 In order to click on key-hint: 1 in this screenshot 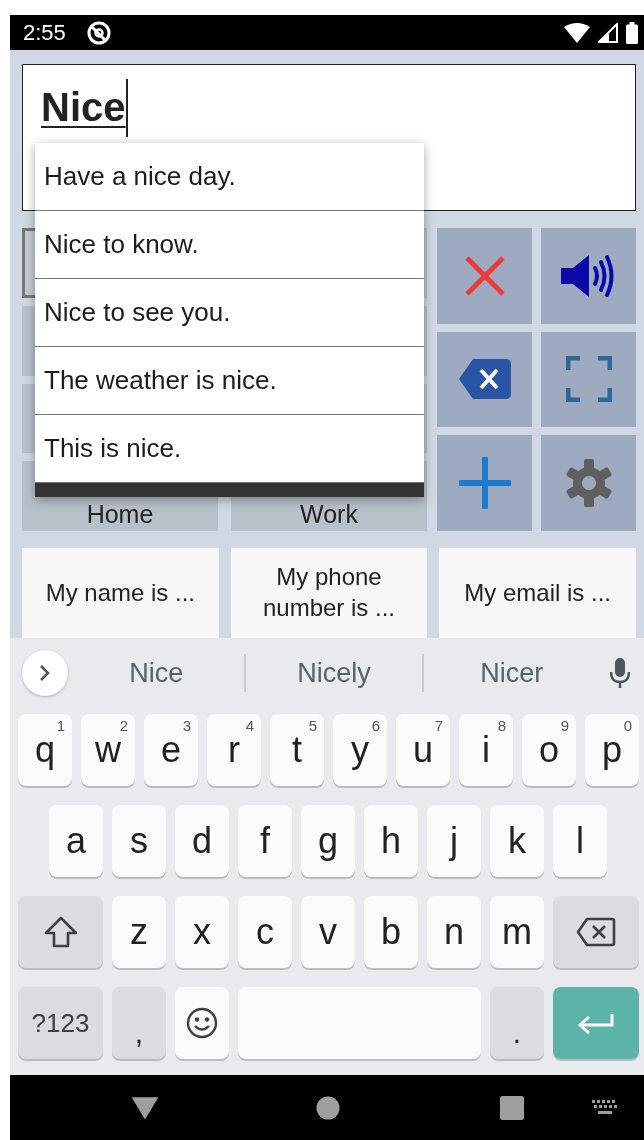, I will do `click(60, 726)`.